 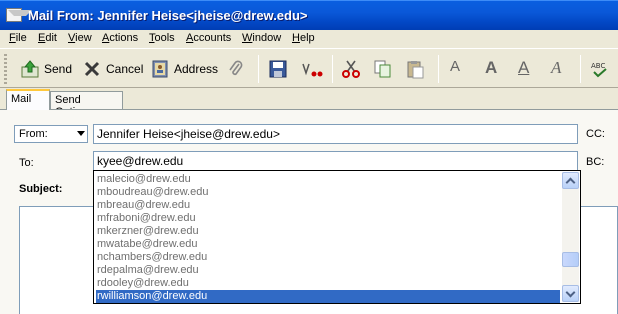 What do you see at coordinates (80, 38) in the screenshot?
I see `menu-view: View` at bounding box center [80, 38].